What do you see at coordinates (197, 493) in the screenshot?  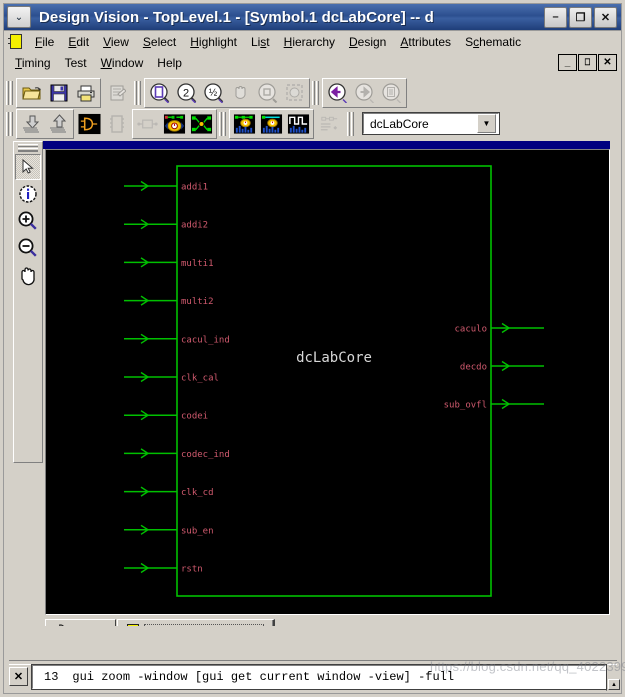 I see `input-port-label: clk_cd` at bounding box center [197, 493].